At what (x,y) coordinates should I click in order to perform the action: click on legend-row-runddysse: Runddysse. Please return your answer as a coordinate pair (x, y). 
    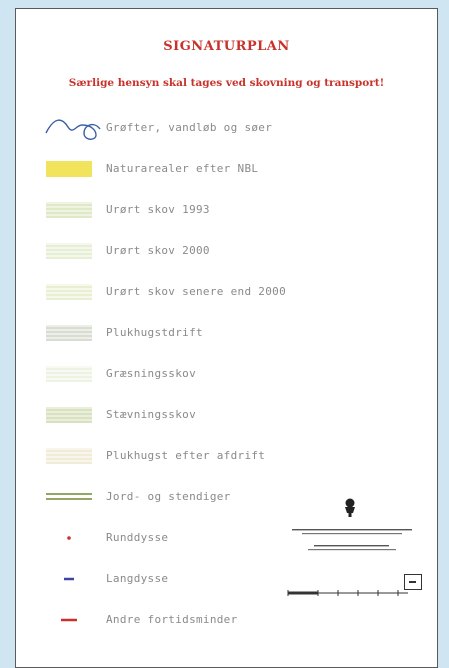
    Looking at the image, I should click on (166, 538).